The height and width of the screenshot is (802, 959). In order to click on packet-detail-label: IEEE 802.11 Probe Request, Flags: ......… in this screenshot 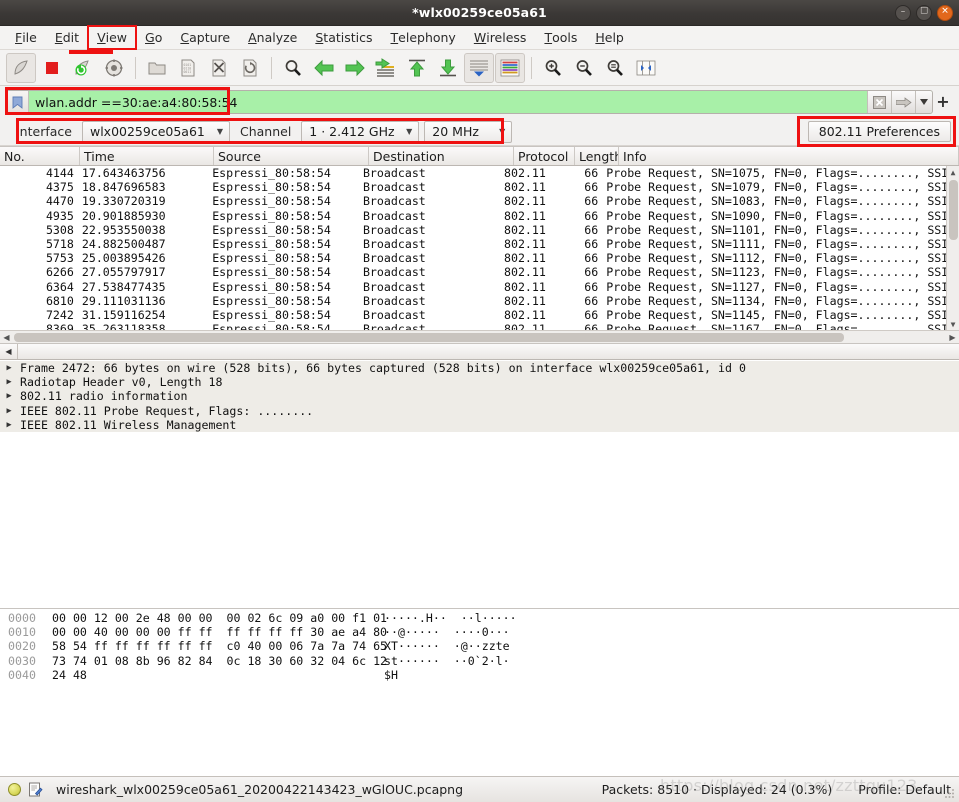, I will do `click(167, 410)`.